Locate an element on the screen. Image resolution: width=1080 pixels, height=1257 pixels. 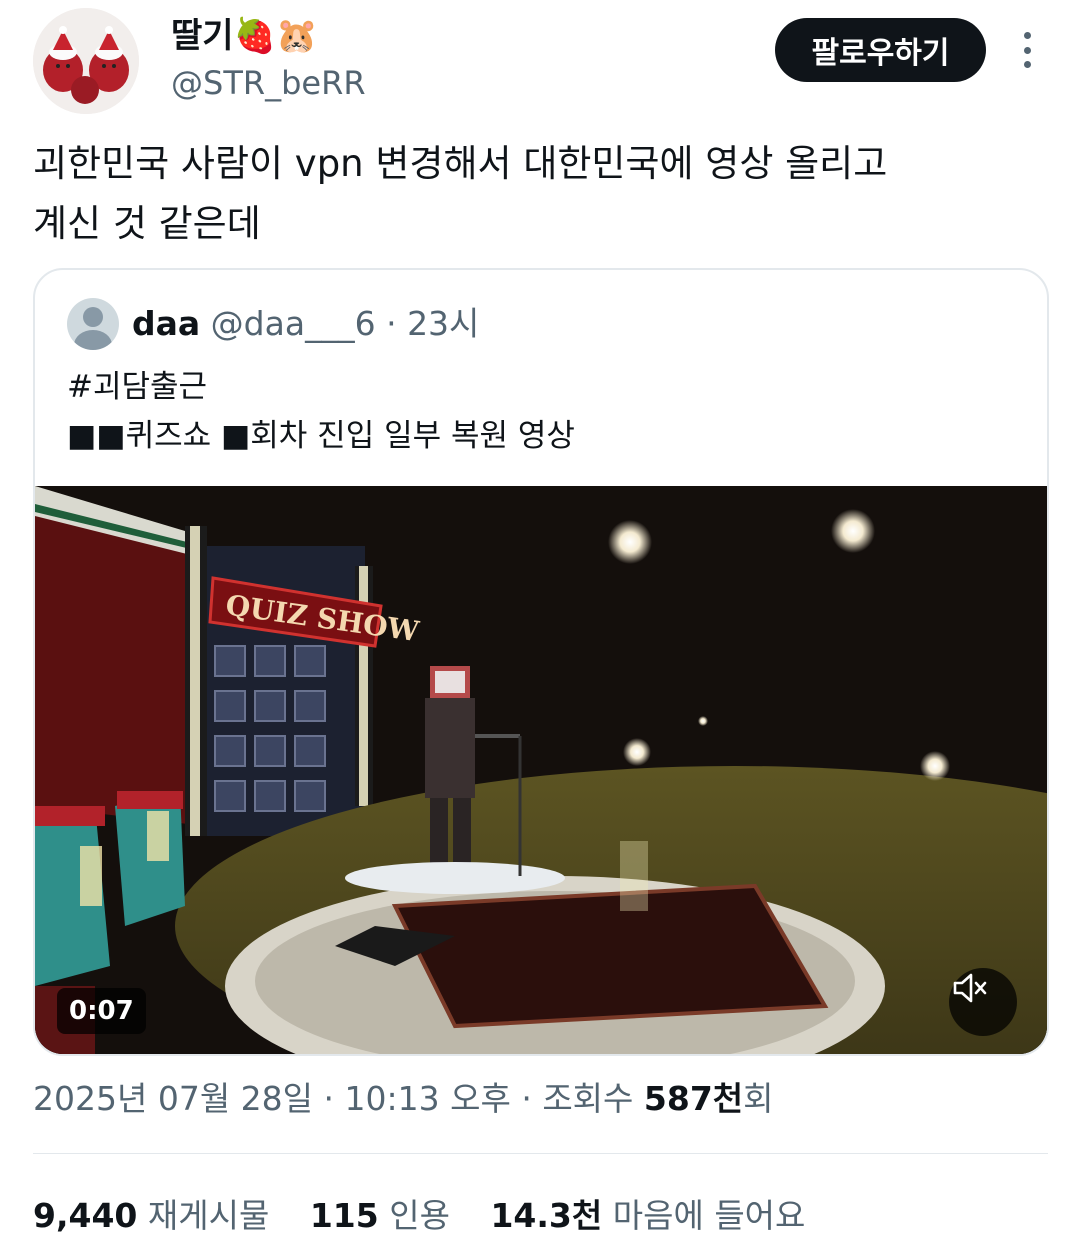
mute-icon is located at coordinates (983, 1002).